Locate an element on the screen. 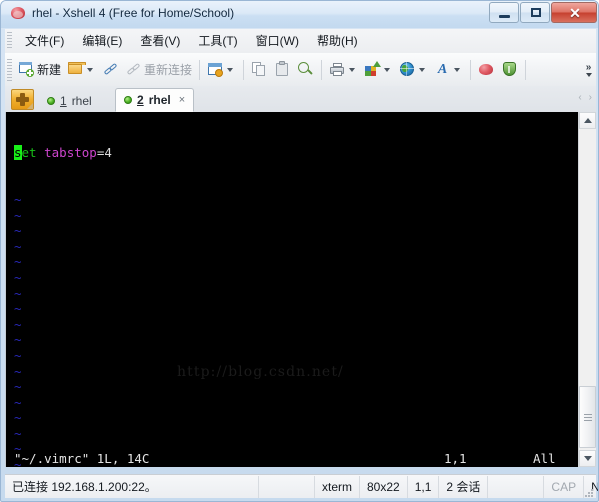 Image resolution: width=599 pixels, height=502 pixels. scroll-up-arrow is located at coordinates (587, 120).